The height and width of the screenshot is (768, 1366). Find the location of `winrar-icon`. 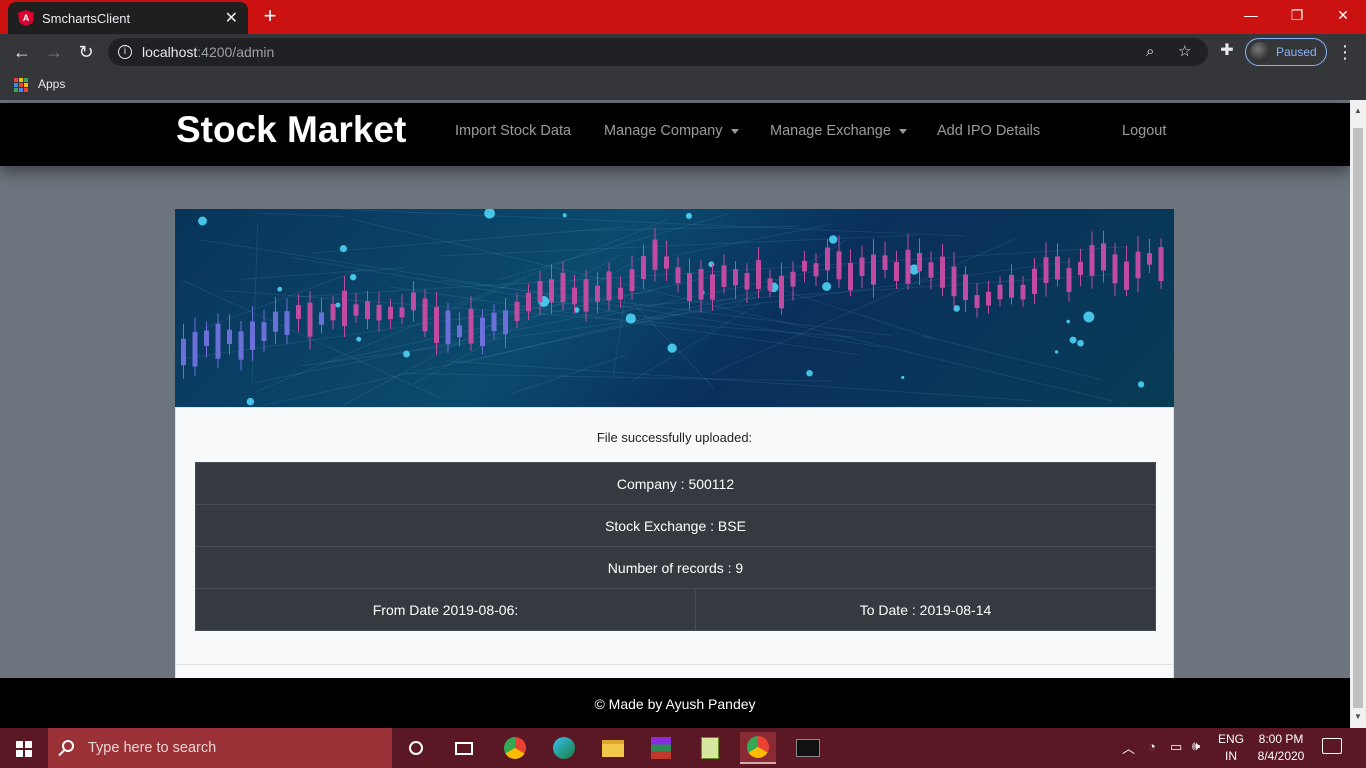

winrar-icon is located at coordinates (661, 748).